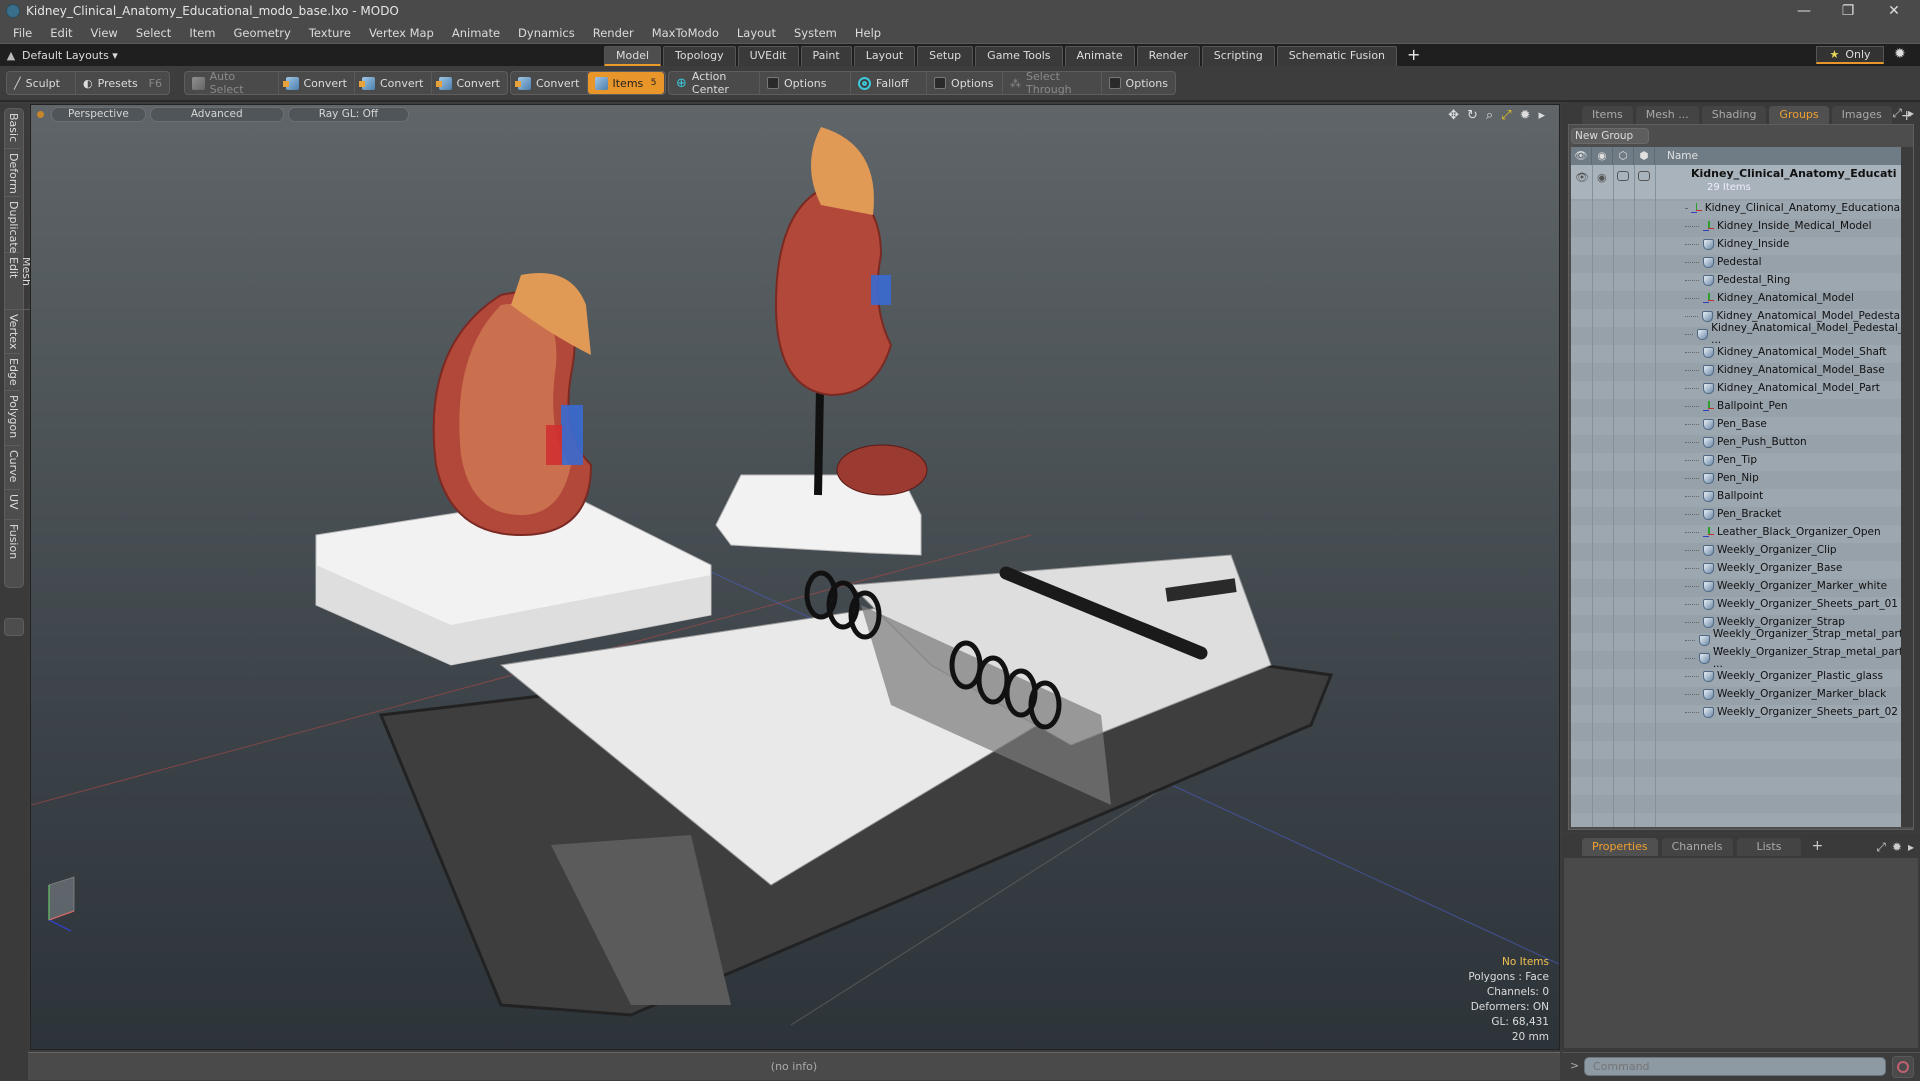 This screenshot has height=1081, width=1920. I want to click on tree-scrollbar, so click(1907, 487).